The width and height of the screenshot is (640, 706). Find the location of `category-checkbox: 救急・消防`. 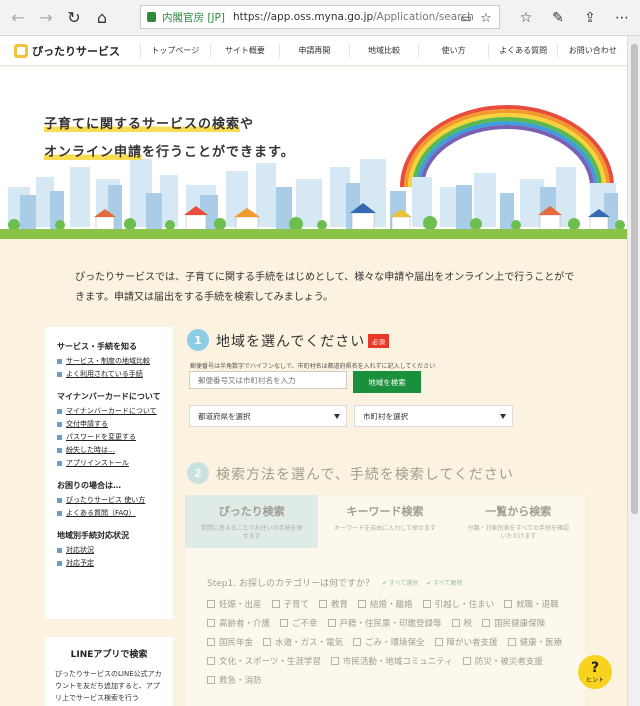

category-checkbox: 救急・消防 is located at coordinates (234, 679).